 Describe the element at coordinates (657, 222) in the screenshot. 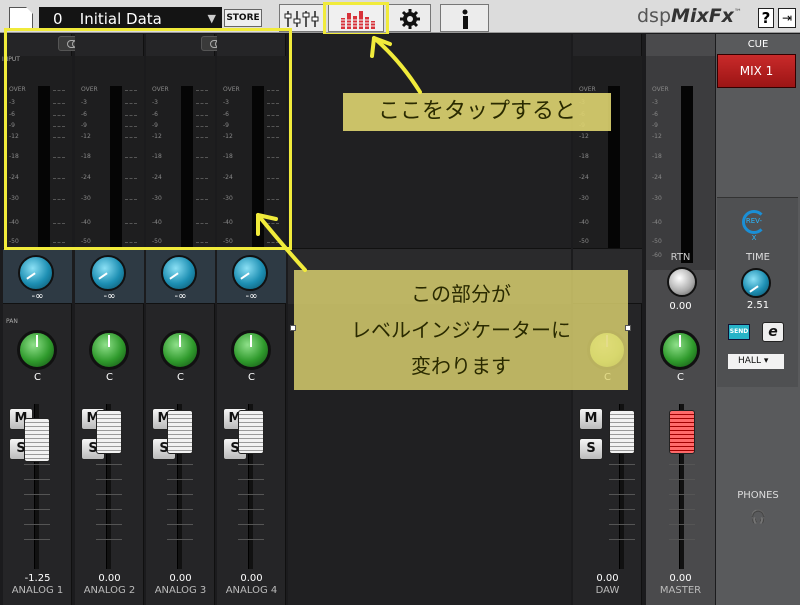

I see `meter-scale-label: -40` at that location.